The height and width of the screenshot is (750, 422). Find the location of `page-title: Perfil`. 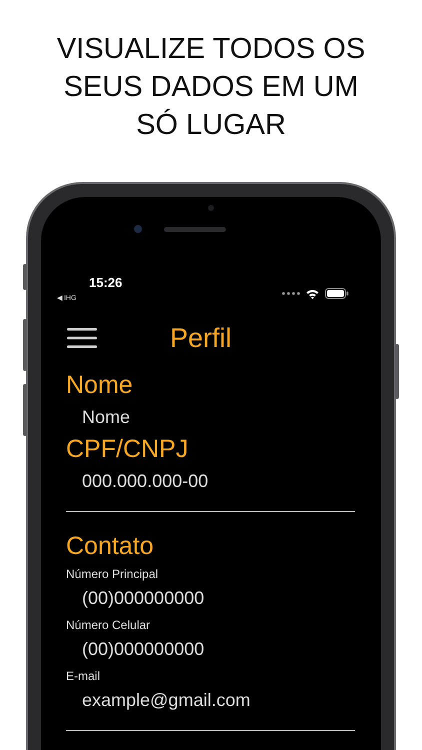

page-title: Perfil is located at coordinates (201, 338).